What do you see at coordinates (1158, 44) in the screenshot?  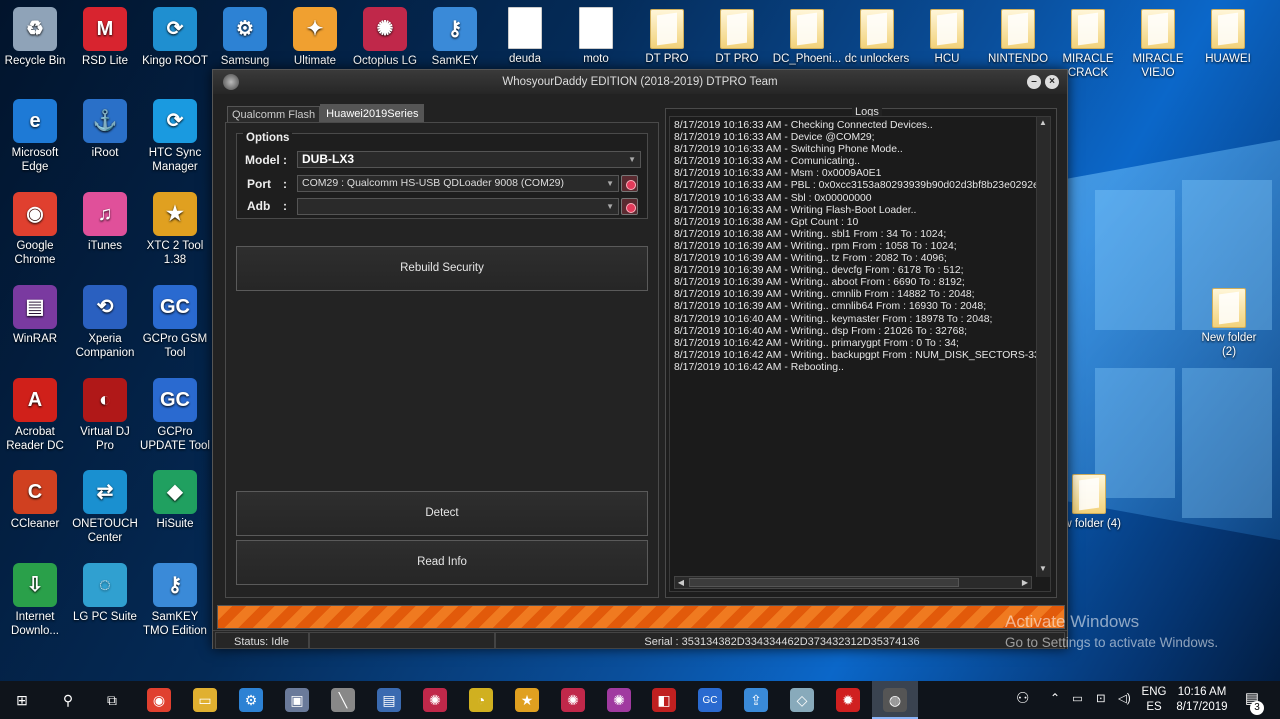 I see `desktop-icon: MIRACLE VIEJO` at bounding box center [1158, 44].